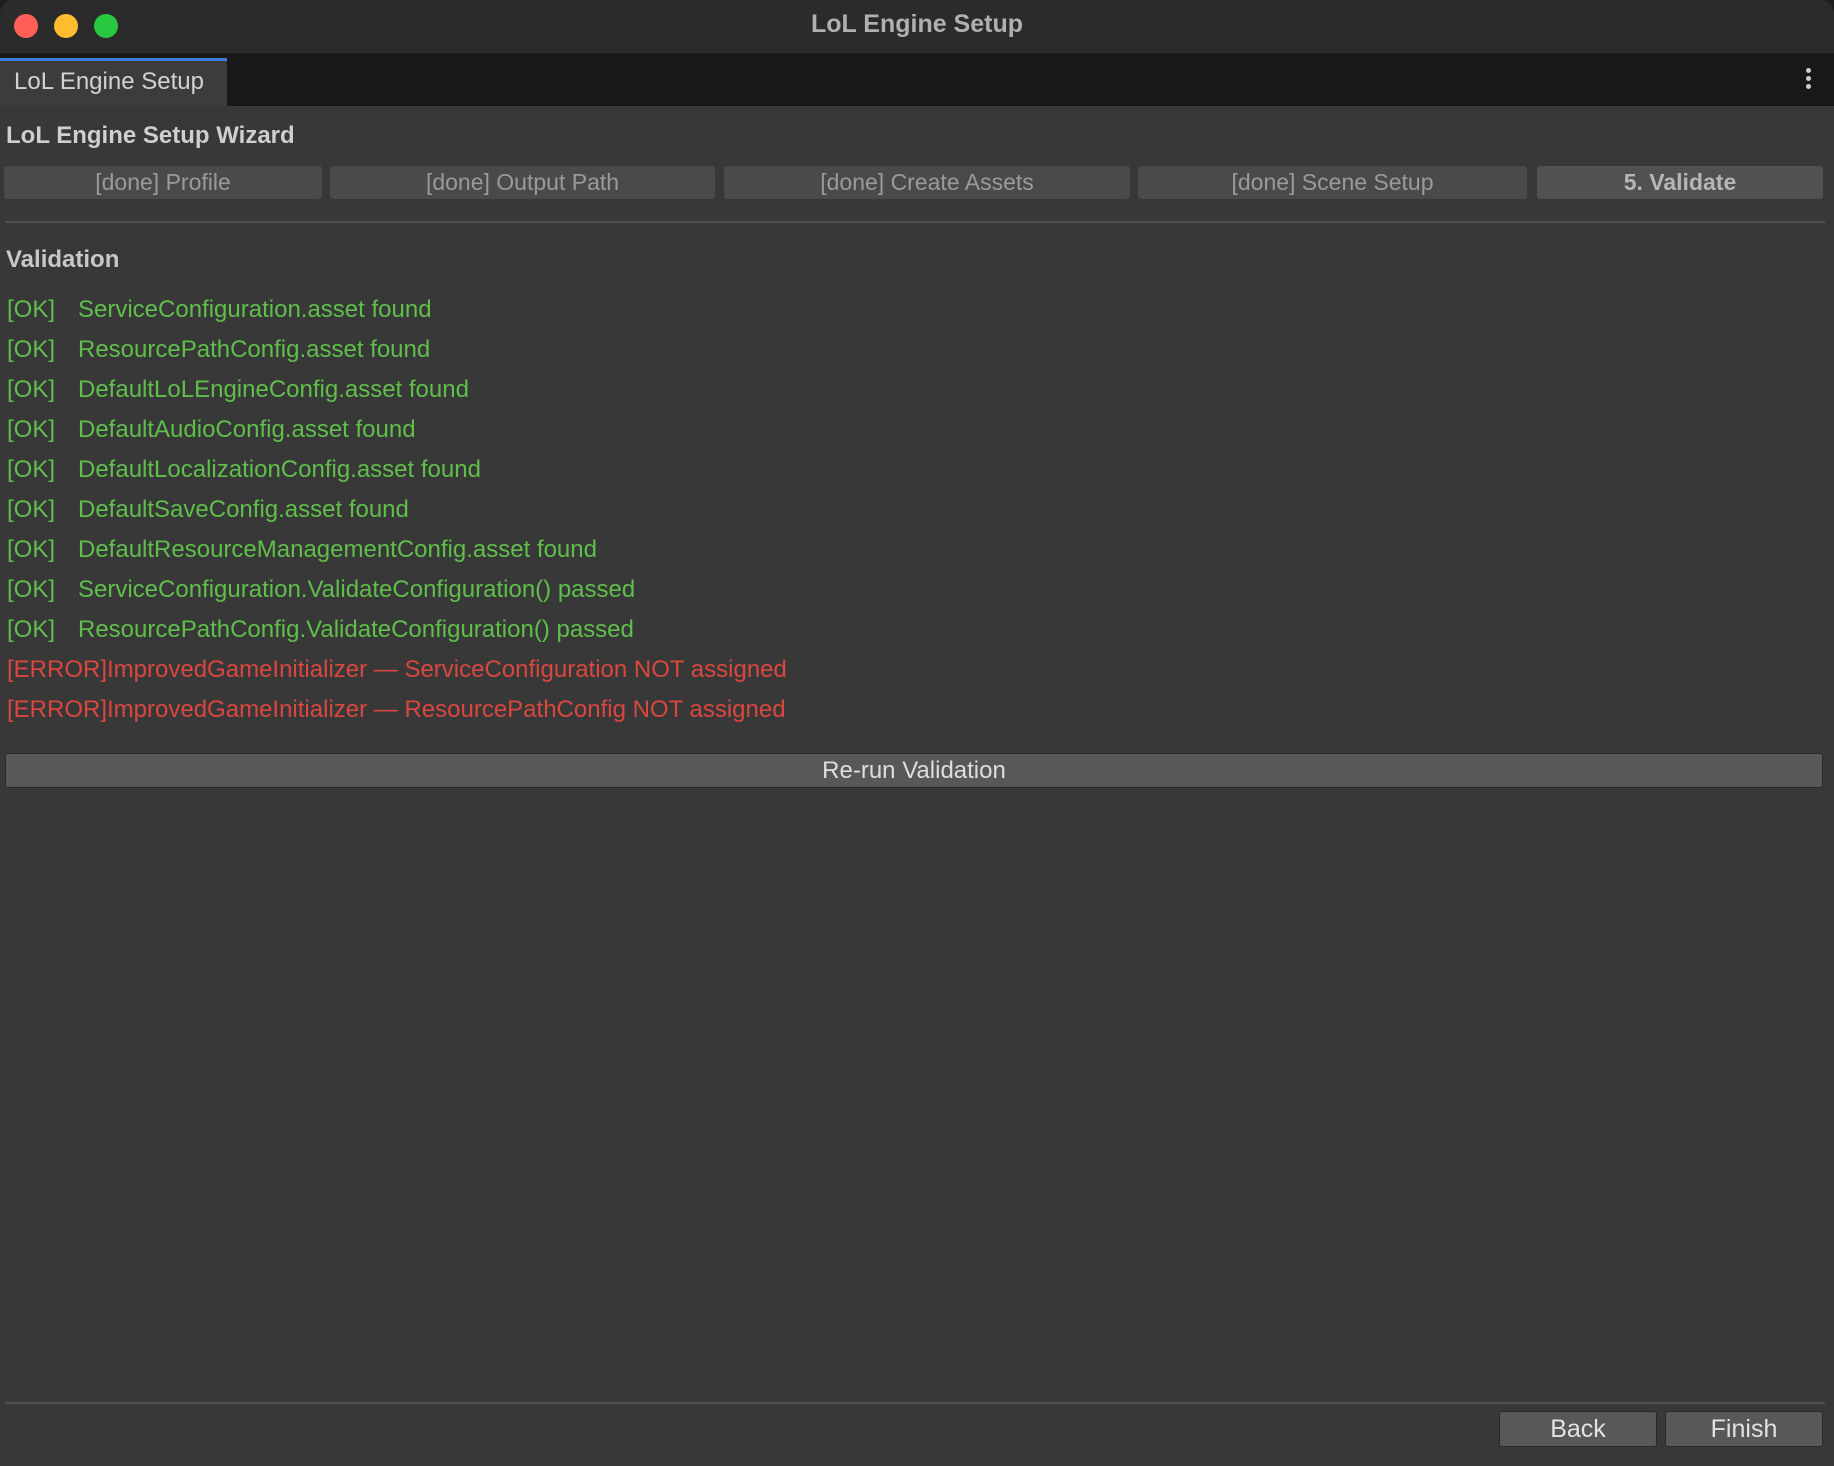 This screenshot has height=1466, width=1834. Describe the element at coordinates (279, 469) in the screenshot. I see `result-message: DefaultLocalizationConfig.asset found` at that location.